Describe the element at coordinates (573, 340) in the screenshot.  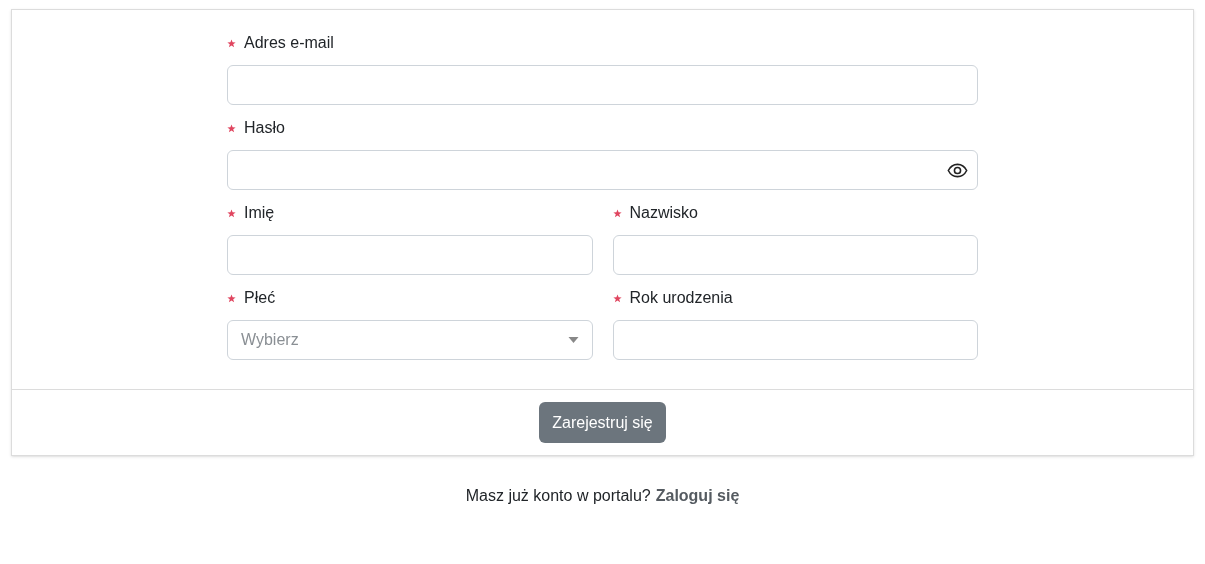
I see `caret-icon` at that location.